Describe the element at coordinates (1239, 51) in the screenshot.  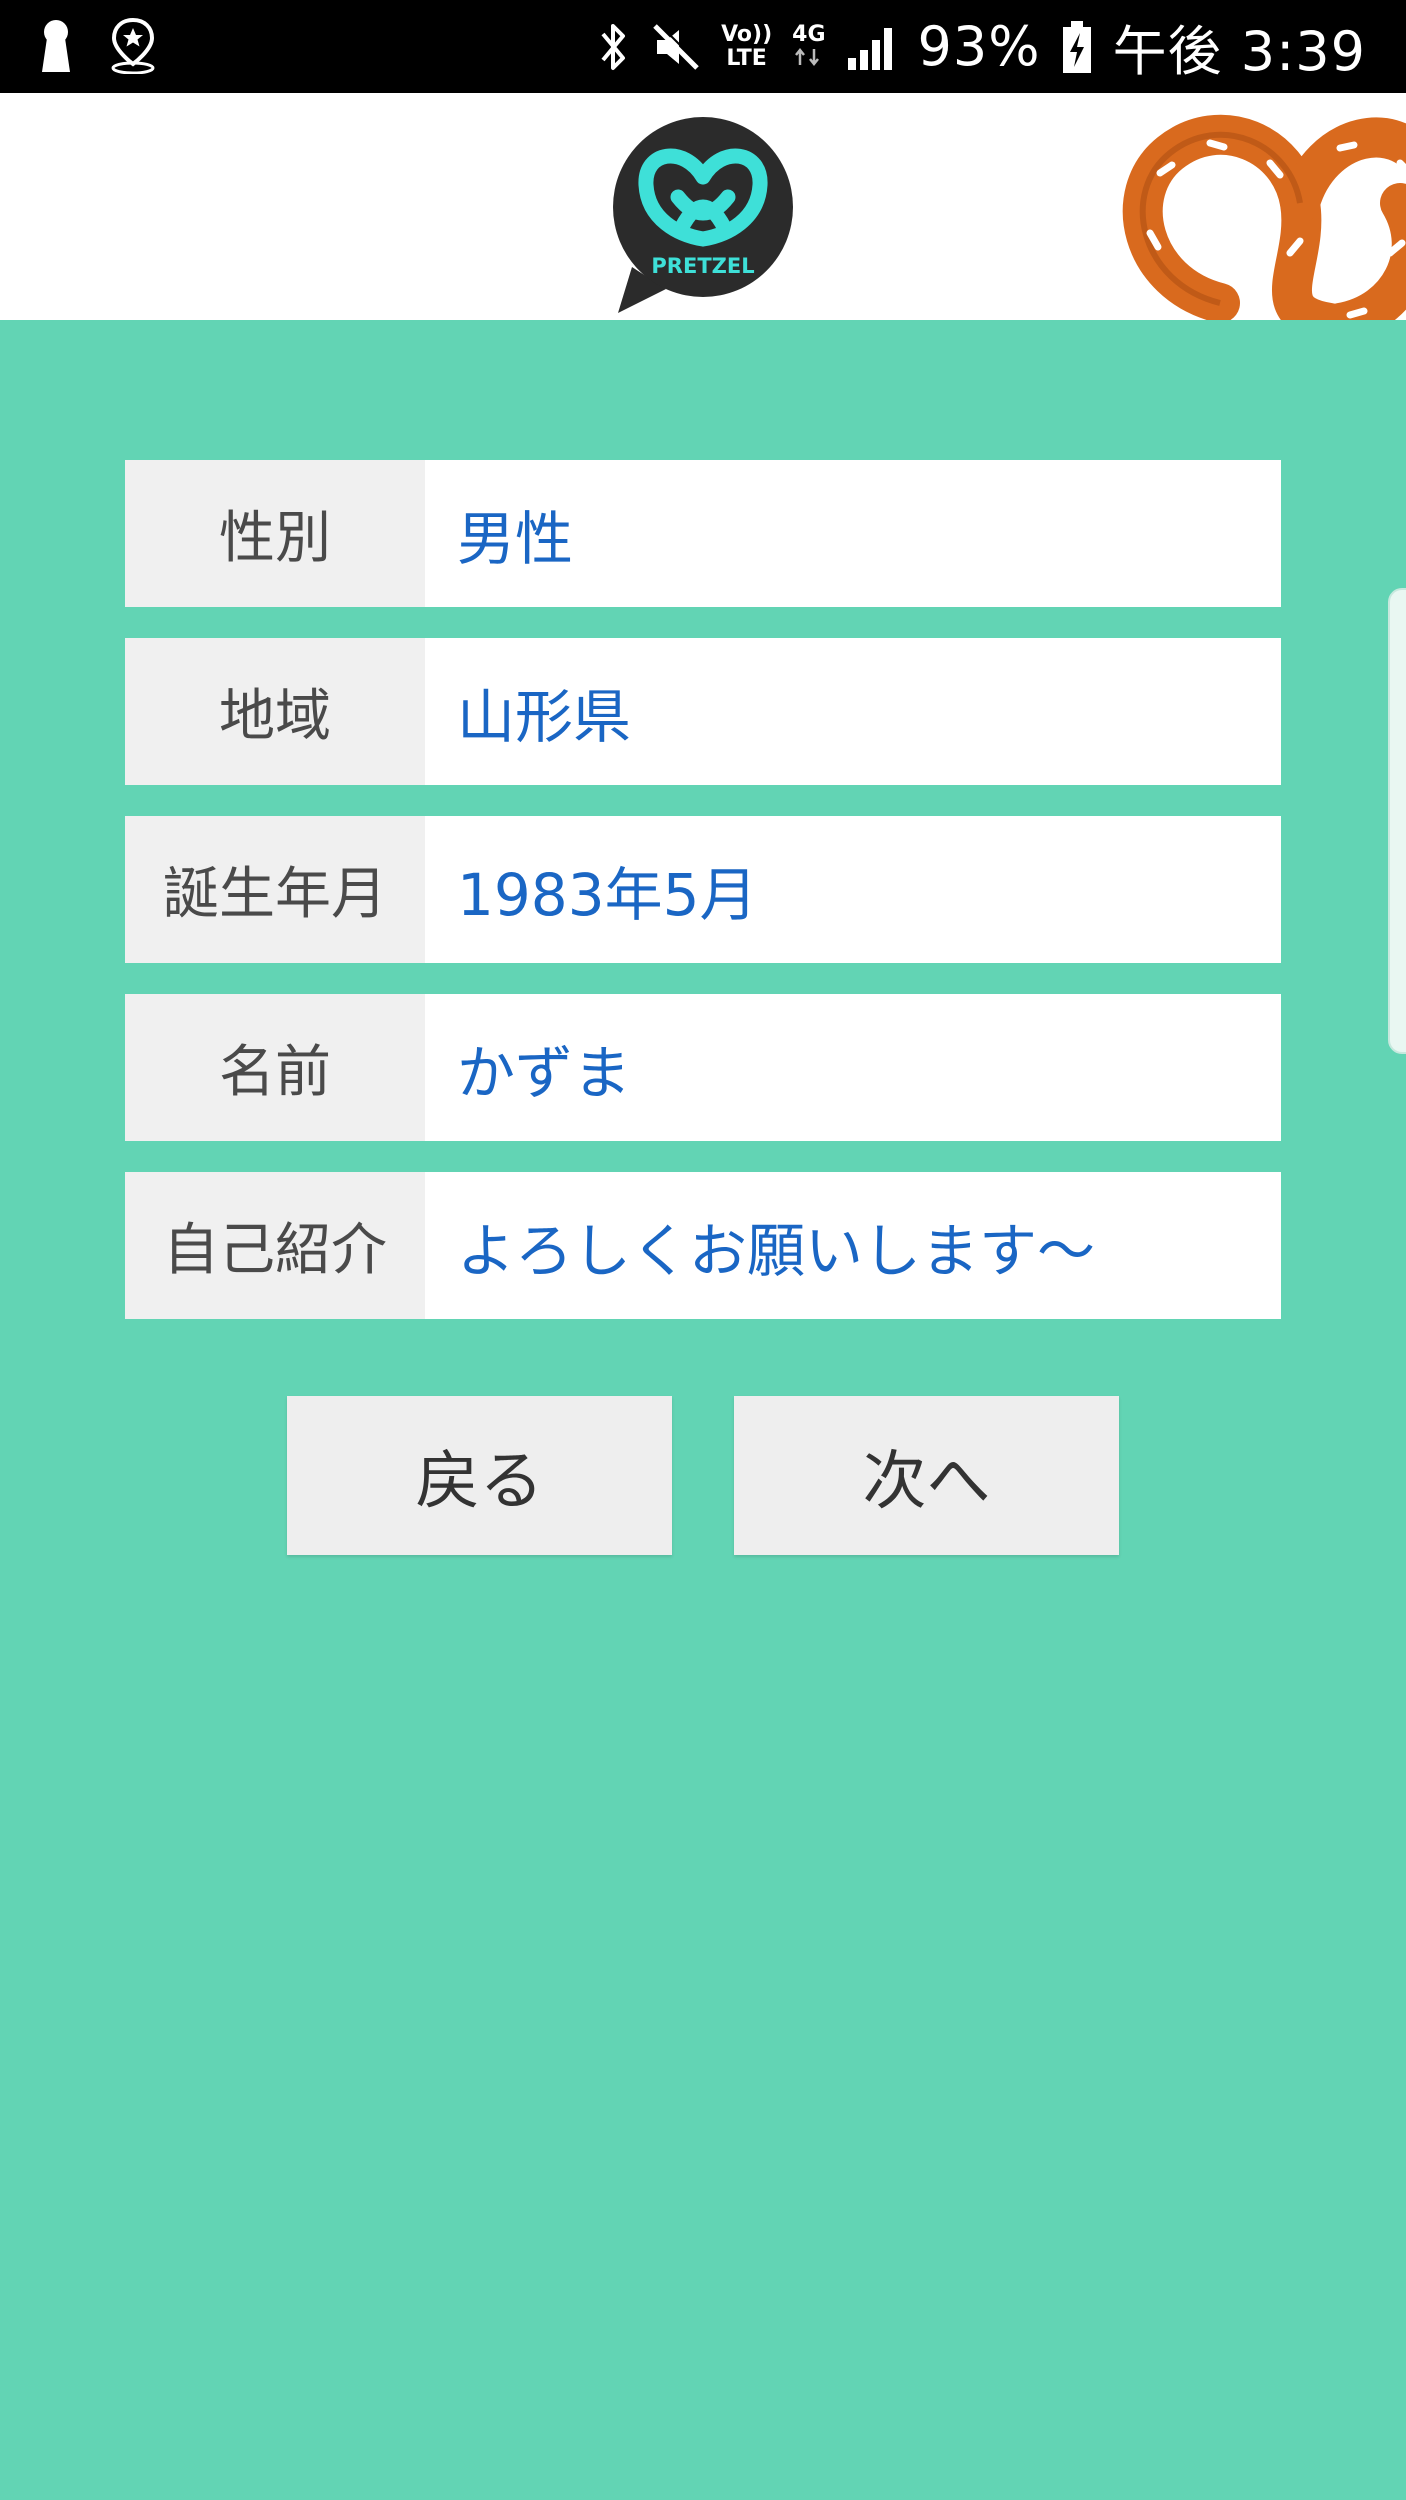
I see `clock: 午後 3:39` at that location.